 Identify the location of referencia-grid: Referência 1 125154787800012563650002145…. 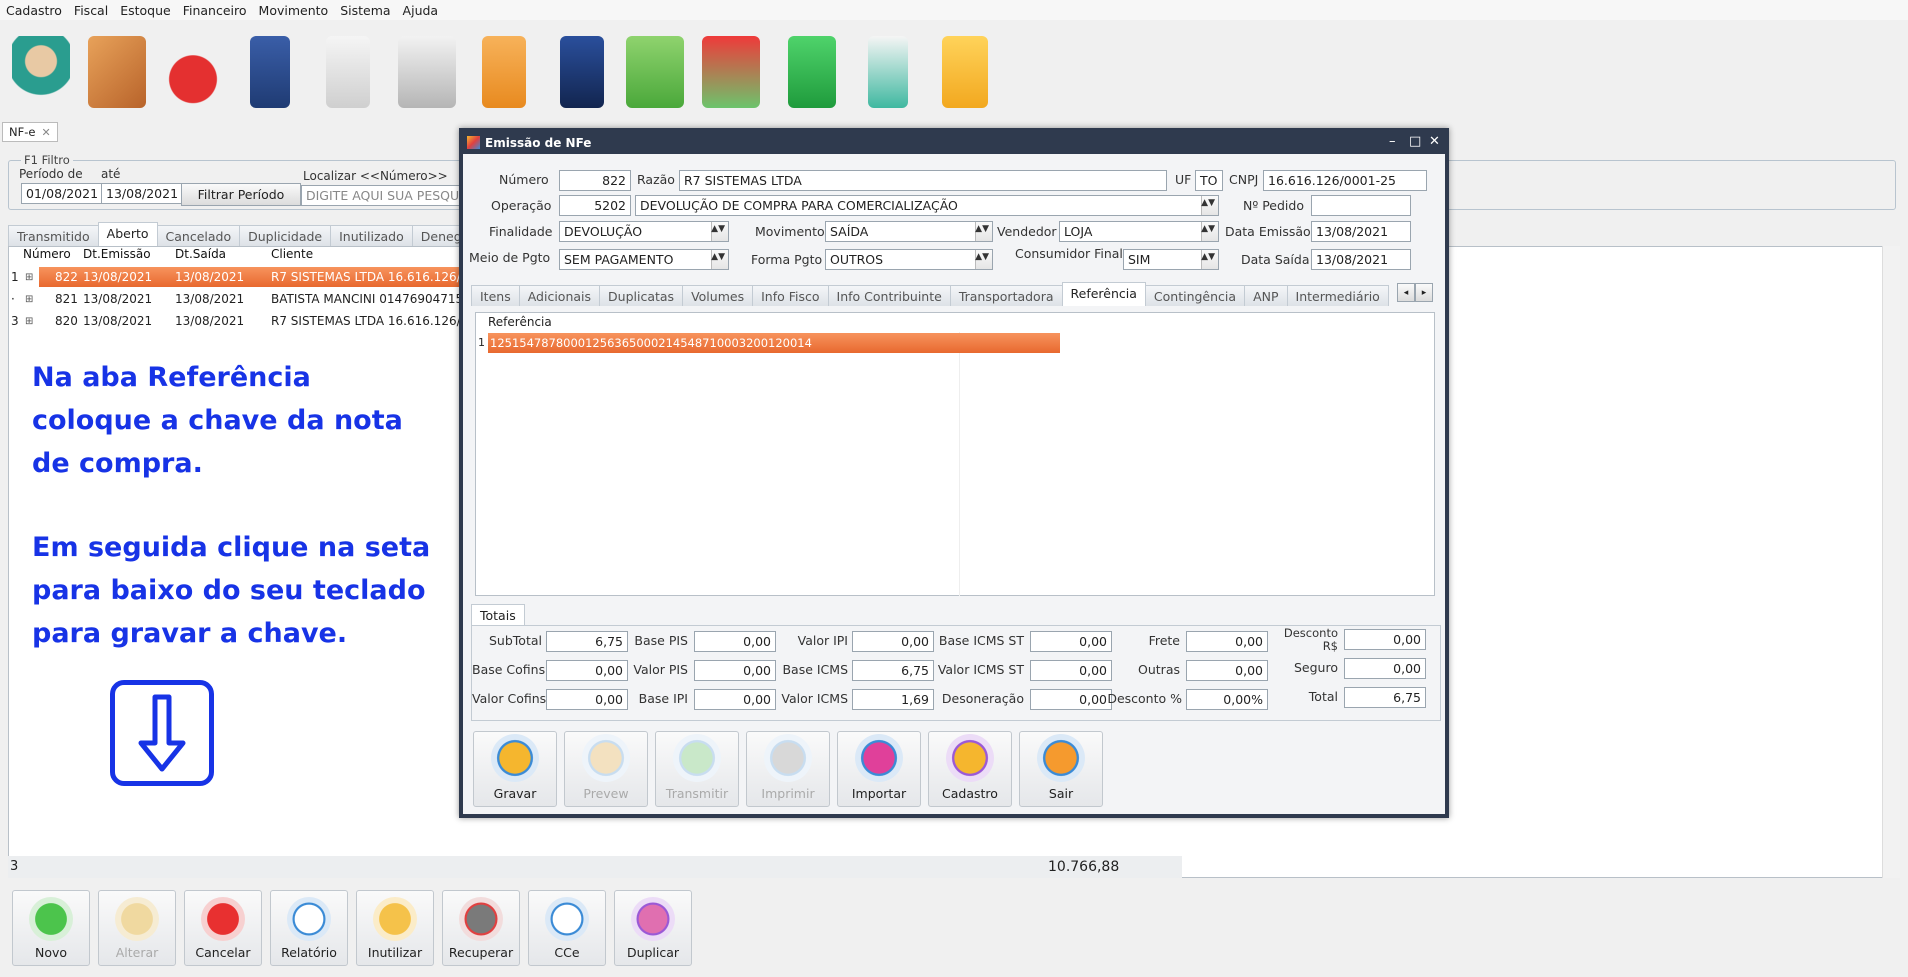
(955, 454).